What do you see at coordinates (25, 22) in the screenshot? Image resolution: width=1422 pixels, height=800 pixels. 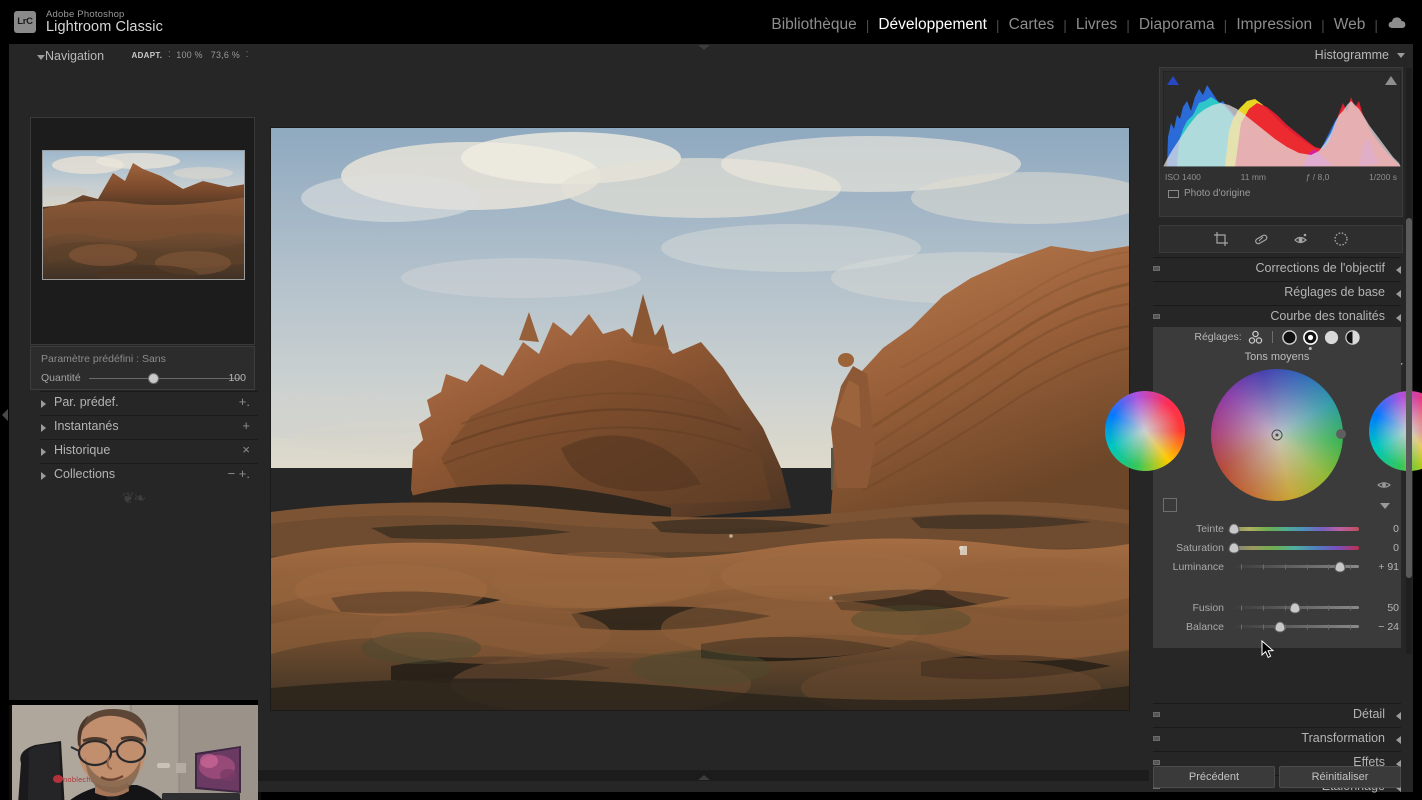 I see `app-logo: LrC` at bounding box center [25, 22].